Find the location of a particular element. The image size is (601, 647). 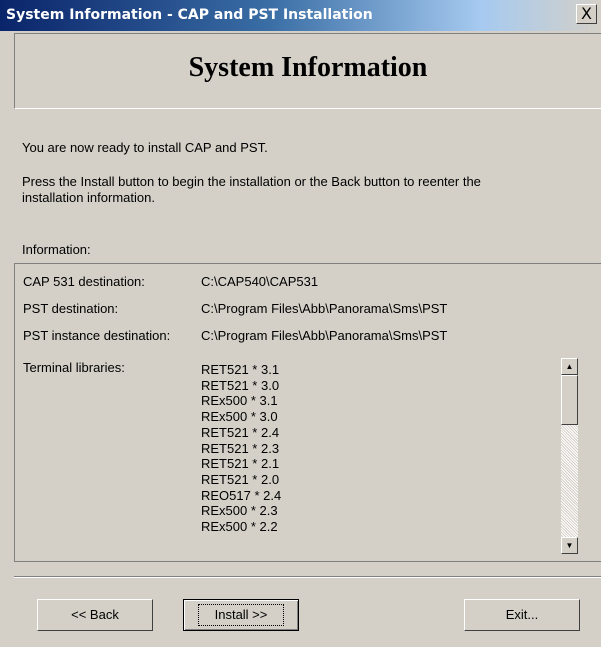

back-button: << Back is located at coordinates (95, 615).